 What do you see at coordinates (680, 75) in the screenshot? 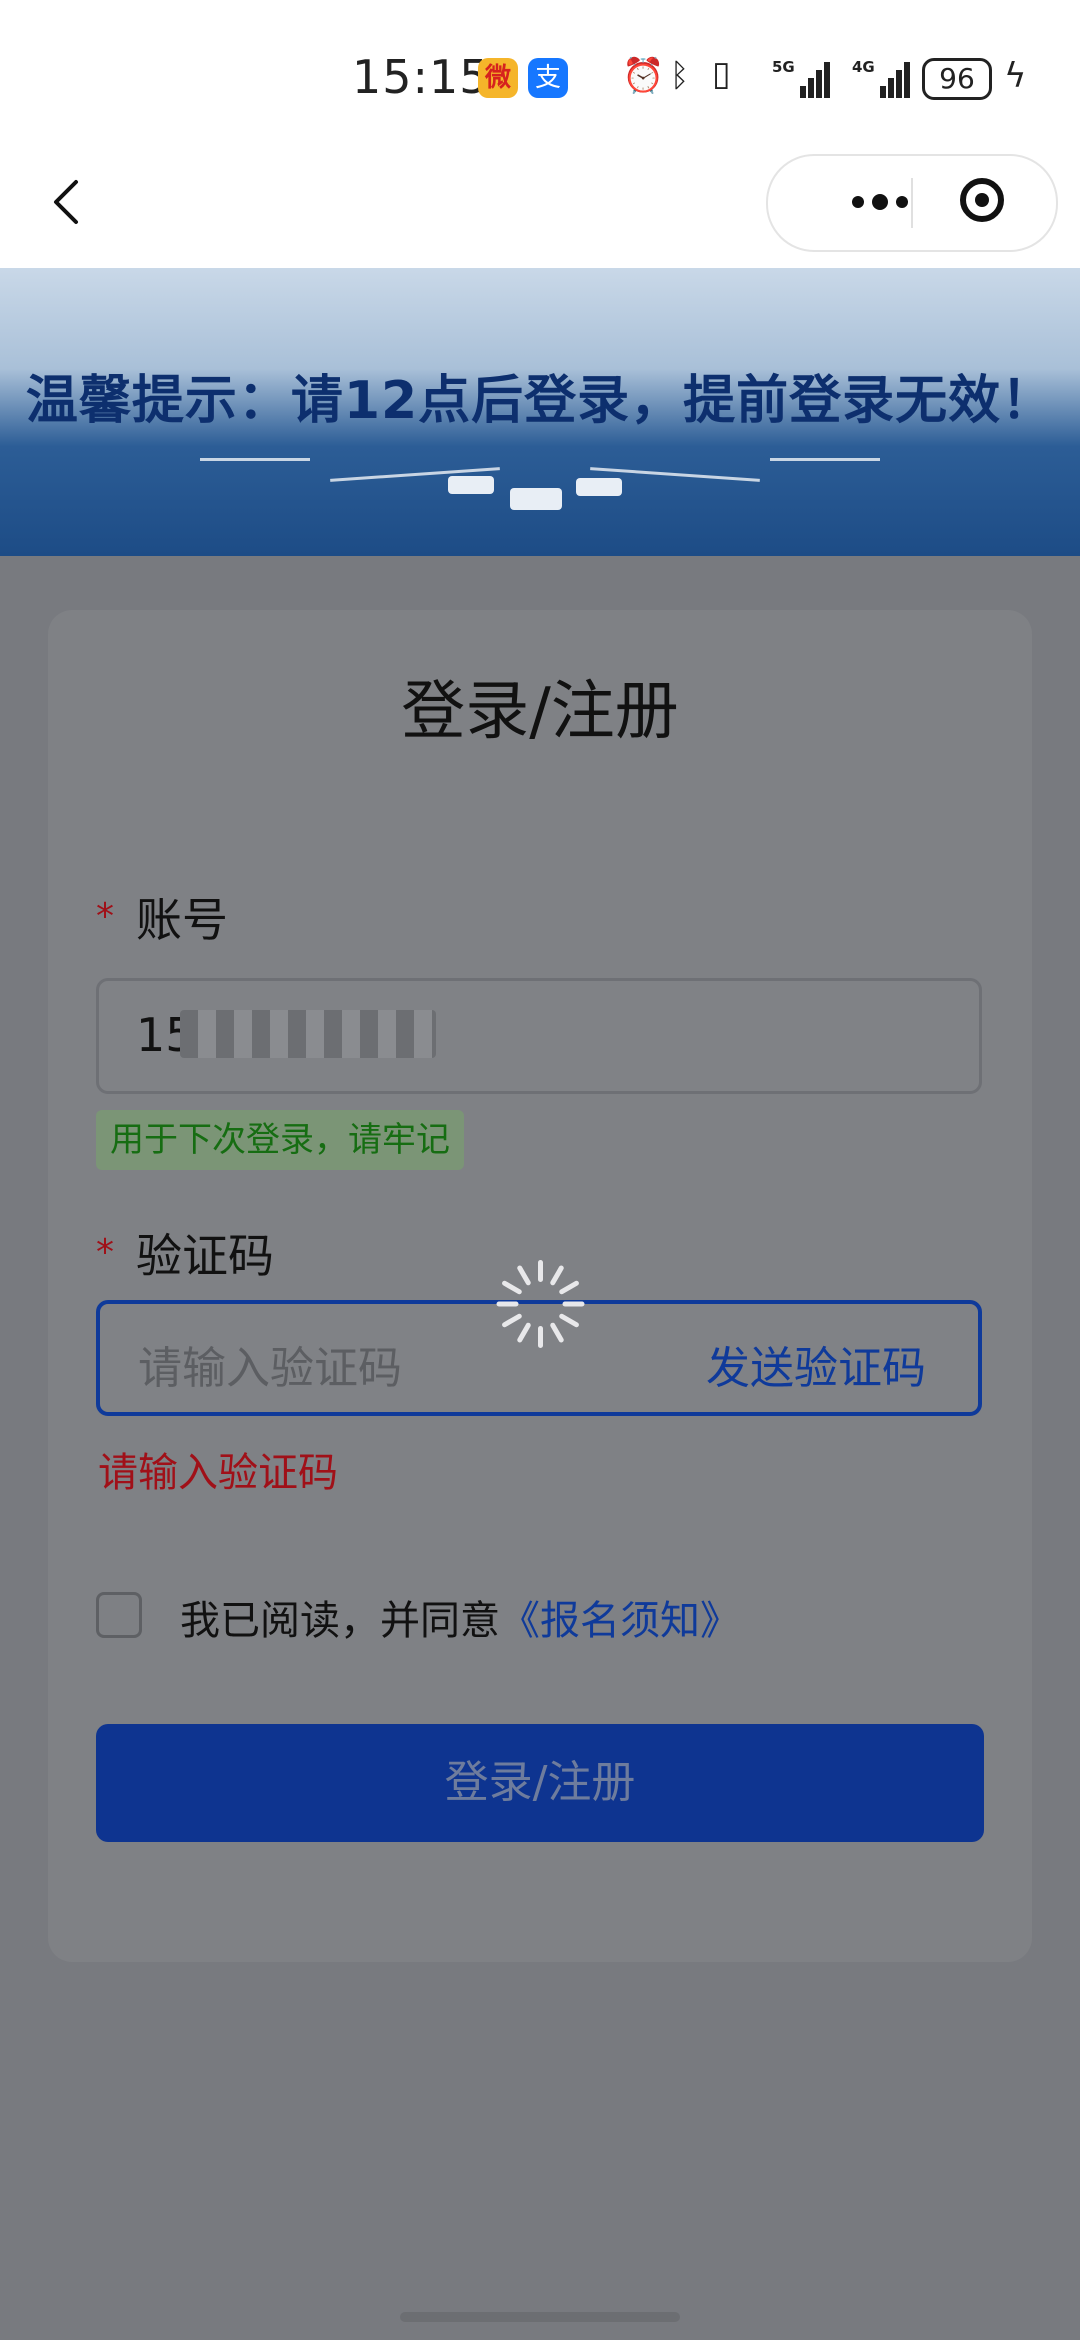
I see `bluetooth-icon: ᛒ` at bounding box center [680, 75].